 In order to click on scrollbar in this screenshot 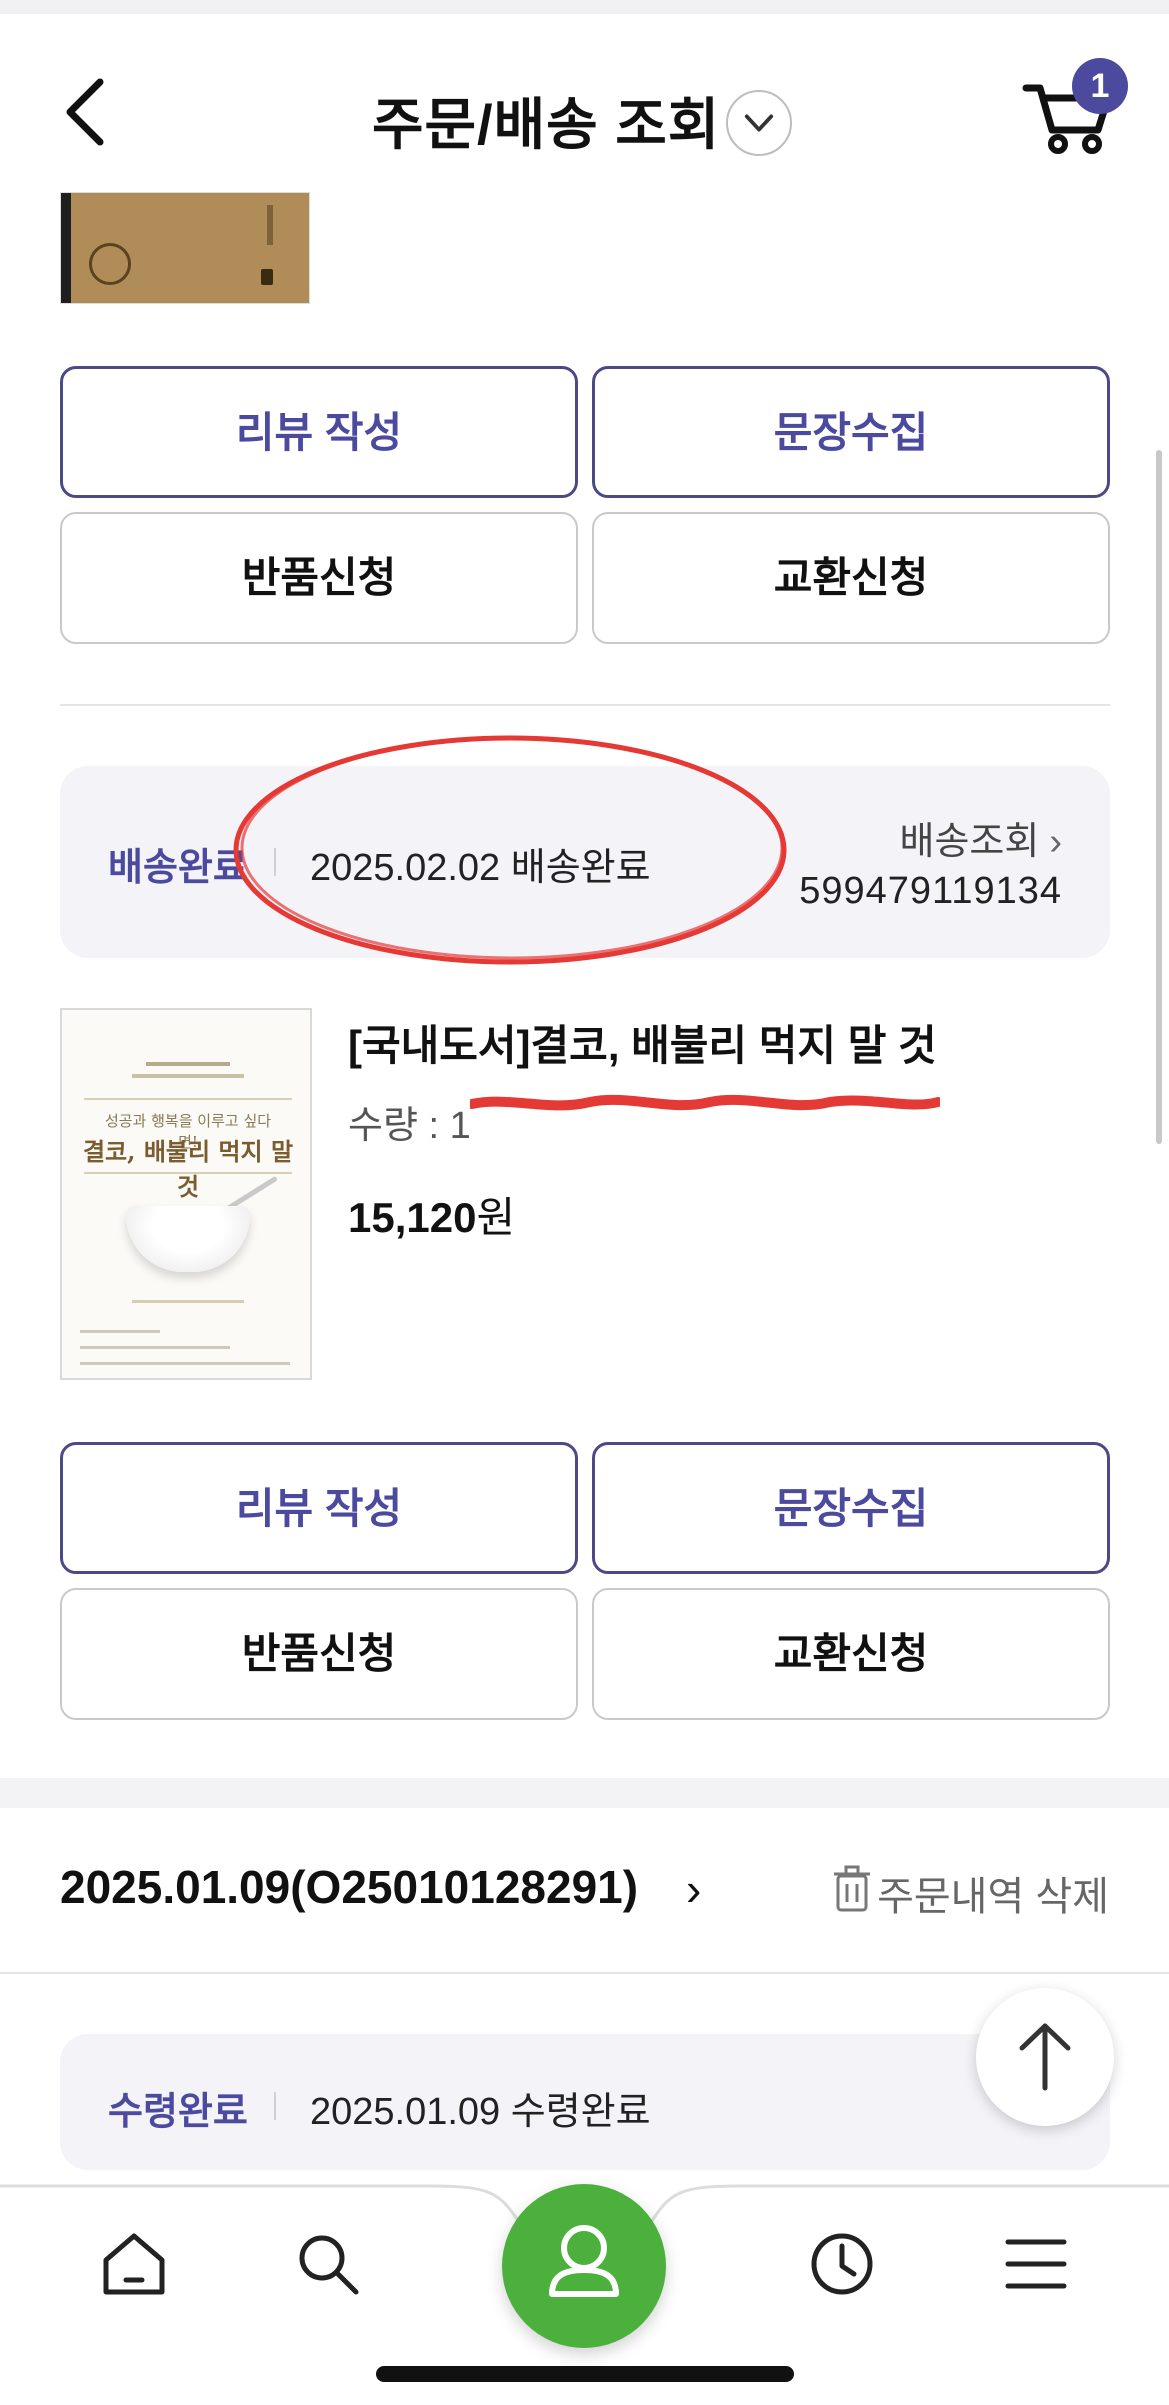, I will do `click(1159, 797)`.